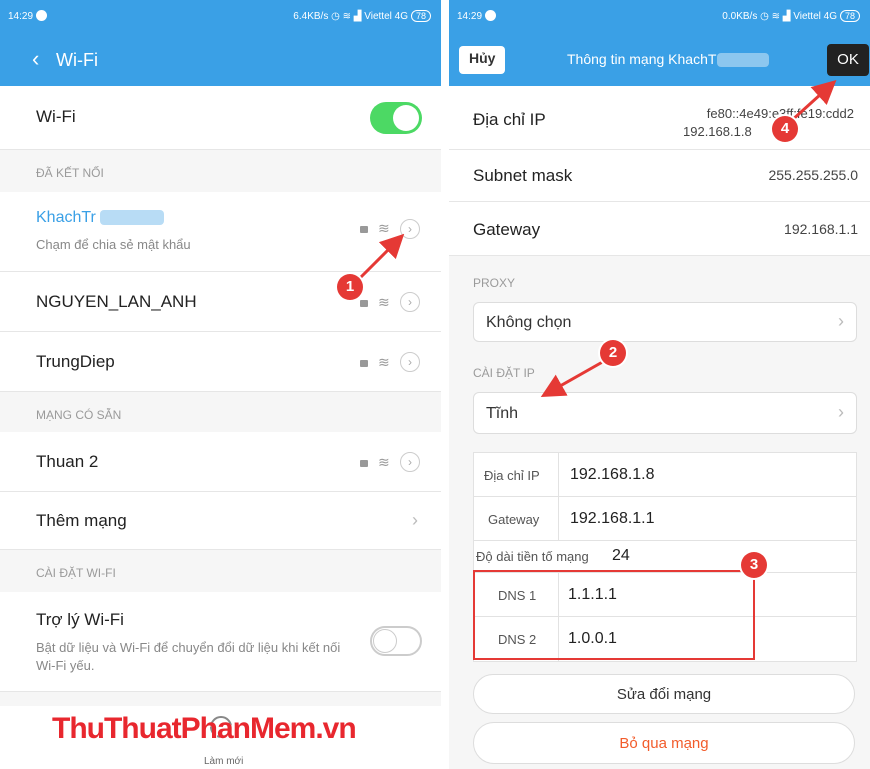 The height and width of the screenshot is (769, 870). Describe the element at coordinates (113, 244) in the screenshot. I see `connected-network-sub: Chạm để chia sẻ mật khẩu` at that location.